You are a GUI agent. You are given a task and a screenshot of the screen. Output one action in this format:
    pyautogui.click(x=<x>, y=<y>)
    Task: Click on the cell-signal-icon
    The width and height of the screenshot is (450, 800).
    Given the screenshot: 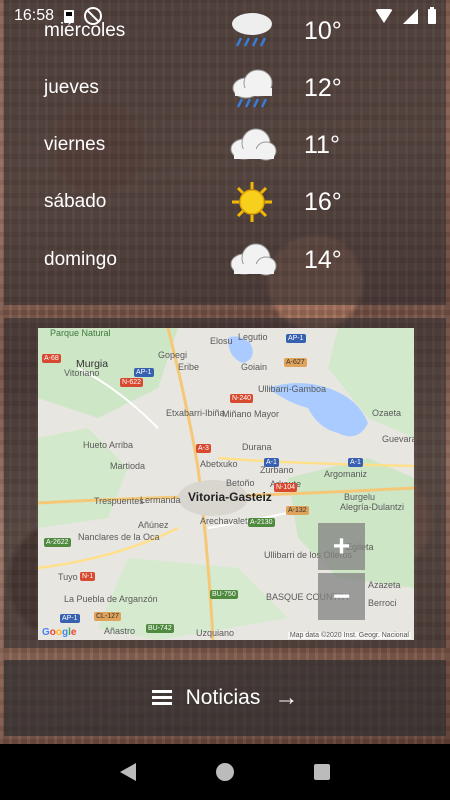 What is the action you would take?
    pyautogui.click(x=410, y=16)
    